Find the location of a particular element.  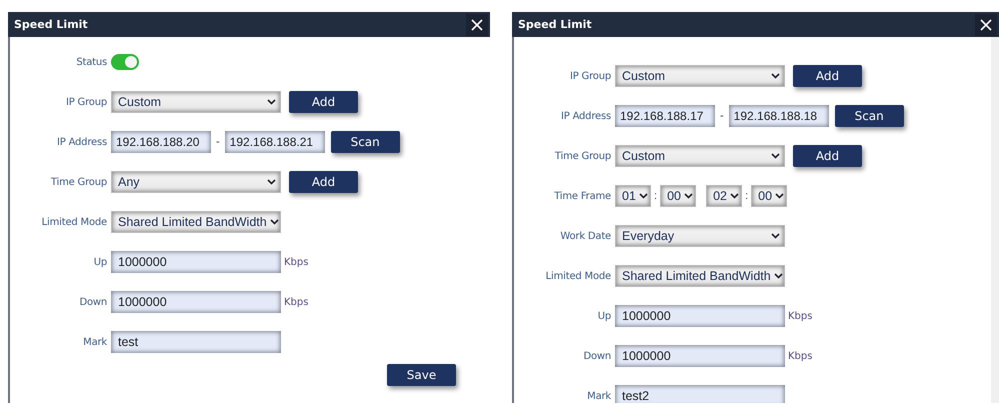

input-field: 192.168.188.21 is located at coordinates (274, 142).